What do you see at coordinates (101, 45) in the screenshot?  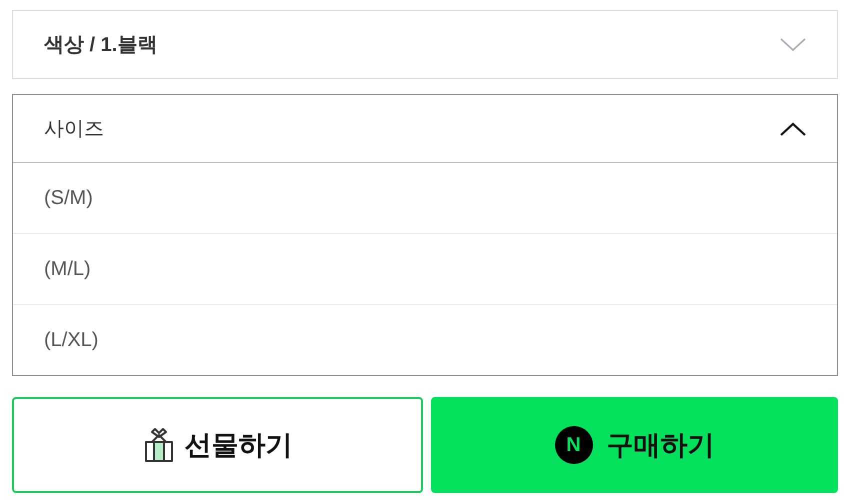 I see `select-label: 색상 / 1.블랙` at bounding box center [101, 45].